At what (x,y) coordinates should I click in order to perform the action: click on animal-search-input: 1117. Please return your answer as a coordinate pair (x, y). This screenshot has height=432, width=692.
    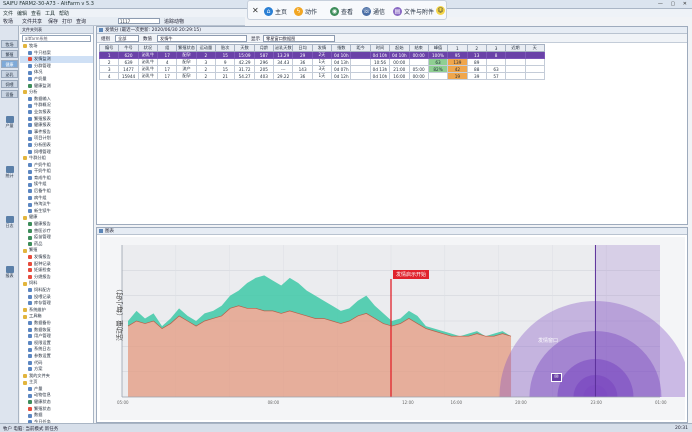
    Looking at the image, I should click on (139, 21).